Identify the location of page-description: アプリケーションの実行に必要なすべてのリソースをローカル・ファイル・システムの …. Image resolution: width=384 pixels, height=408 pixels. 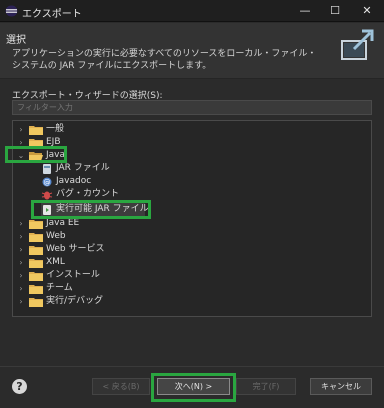
(164, 60).